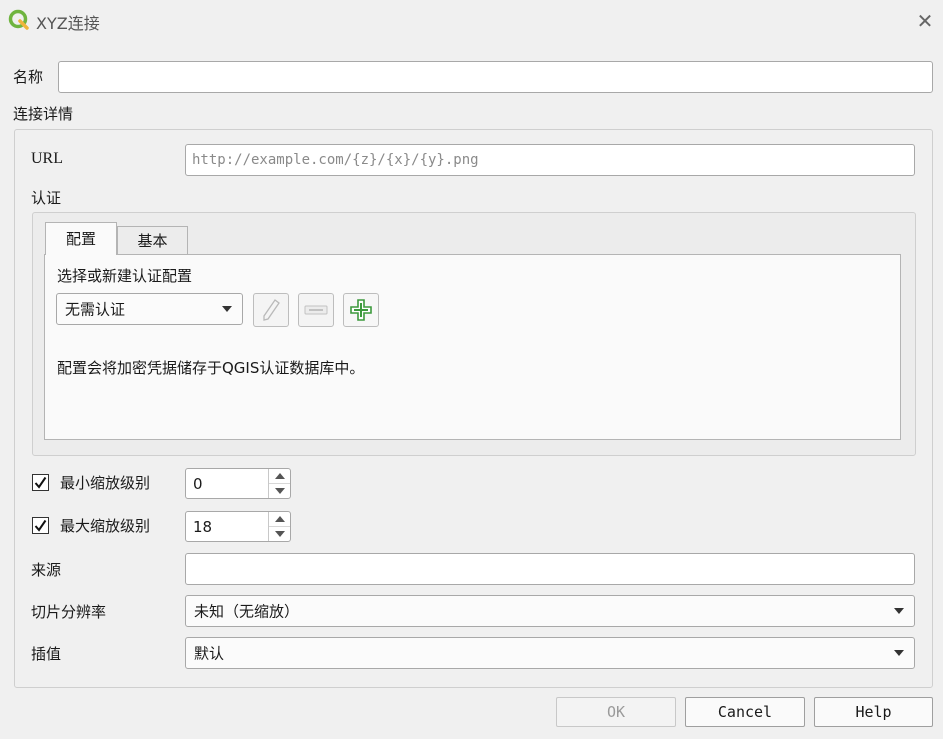  I want to click on auth-note: 配置会将加密凭据储存于QGIS认证数据库中。, so click(211, 368).